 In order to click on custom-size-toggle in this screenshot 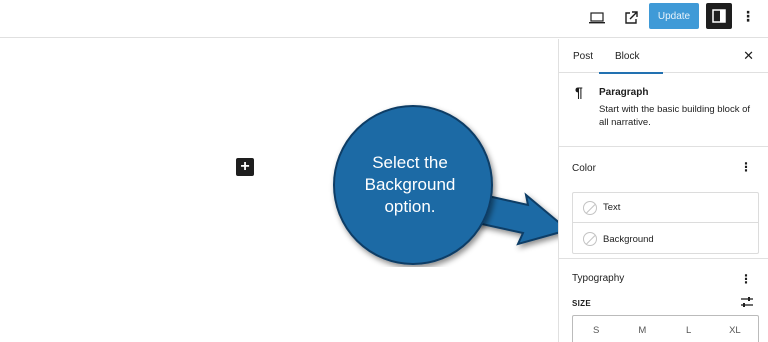, I will do `click(747, 304)`.